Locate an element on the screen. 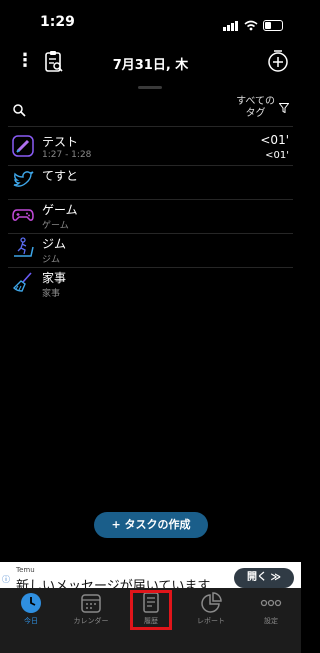 This screenshot has width=320, height=653. broom-icon is located at coordinates (22, 282).